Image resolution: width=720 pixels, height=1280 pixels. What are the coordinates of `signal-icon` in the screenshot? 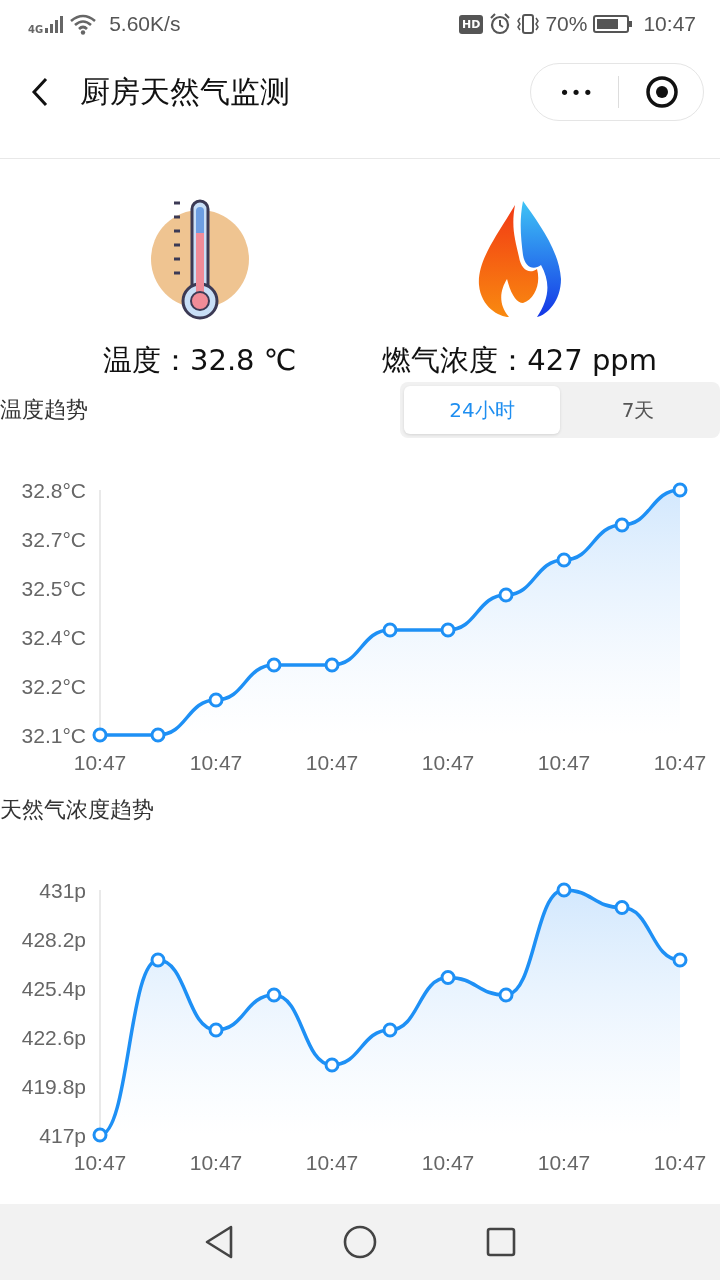 It's located at (54, 24).